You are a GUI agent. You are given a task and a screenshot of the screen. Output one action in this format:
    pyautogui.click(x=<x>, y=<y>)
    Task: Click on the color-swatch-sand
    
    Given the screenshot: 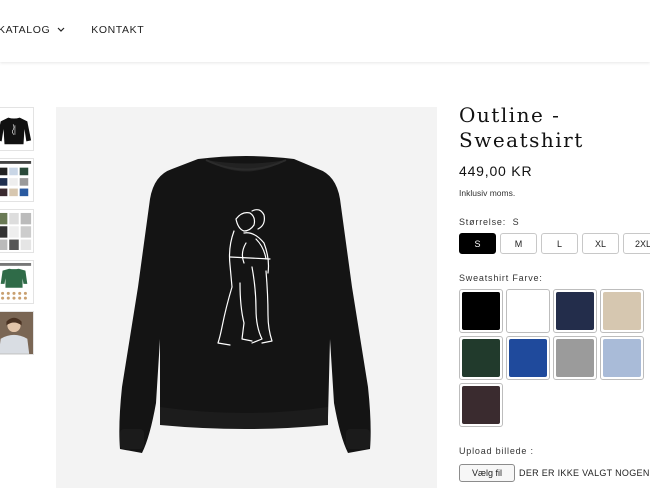 What is the action you would take?
    pyautogui.click(x=622, y=311)
    